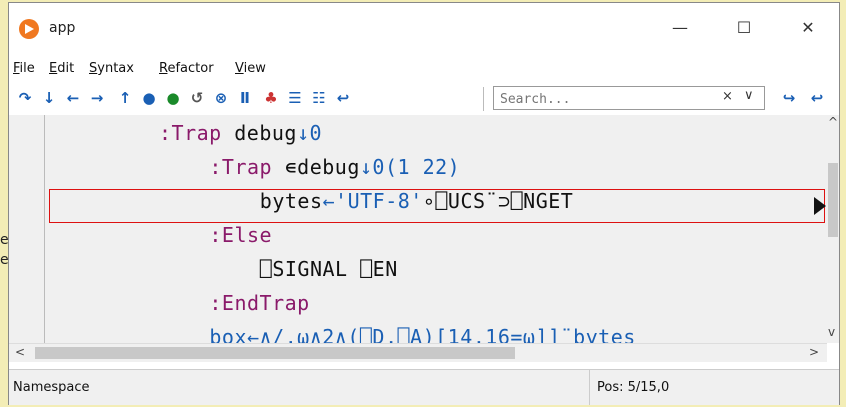 This screenshot has width=846, height=407. I want to click on window-title: app, so click(62, 28).